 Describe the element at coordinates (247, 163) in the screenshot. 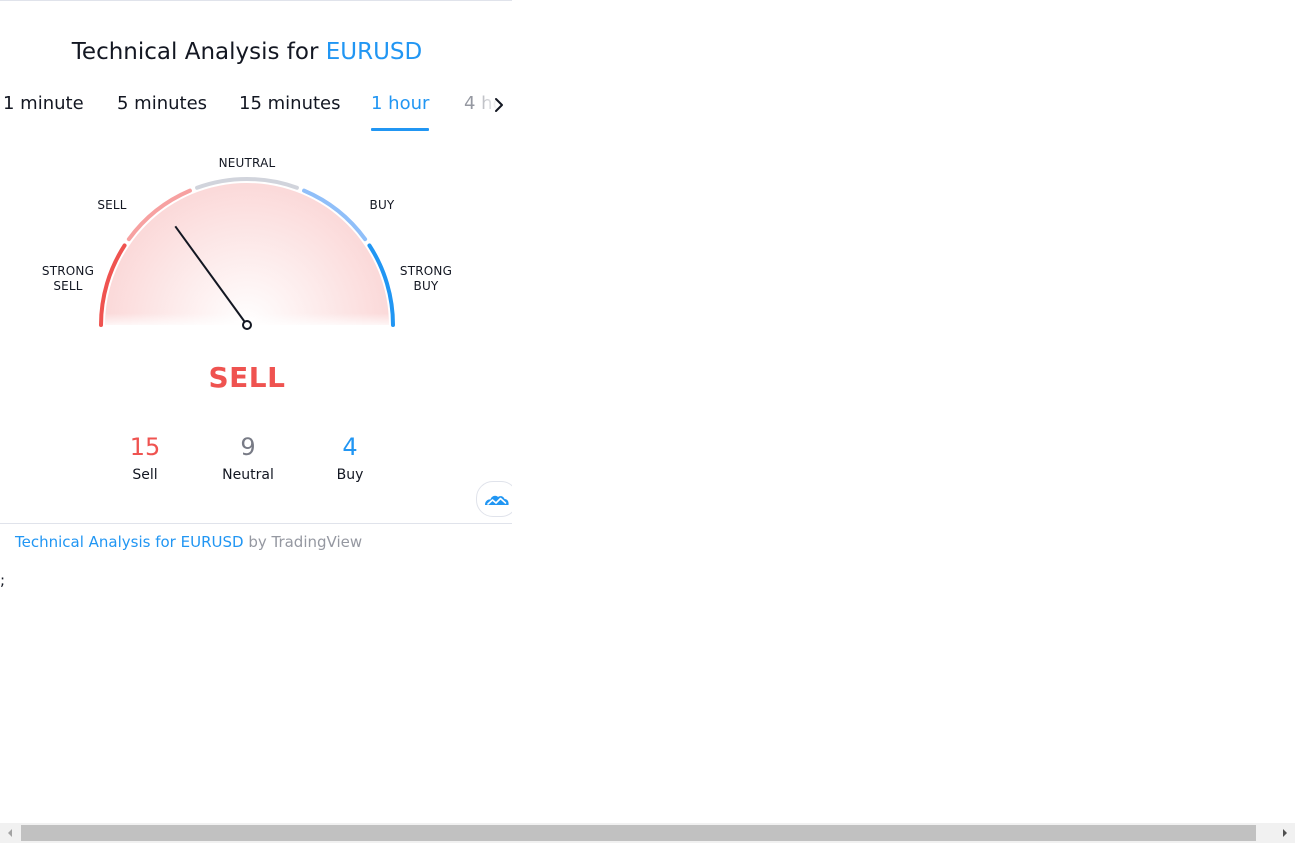

I see `gauge-label-neutral: NEUTRAL` at that location.